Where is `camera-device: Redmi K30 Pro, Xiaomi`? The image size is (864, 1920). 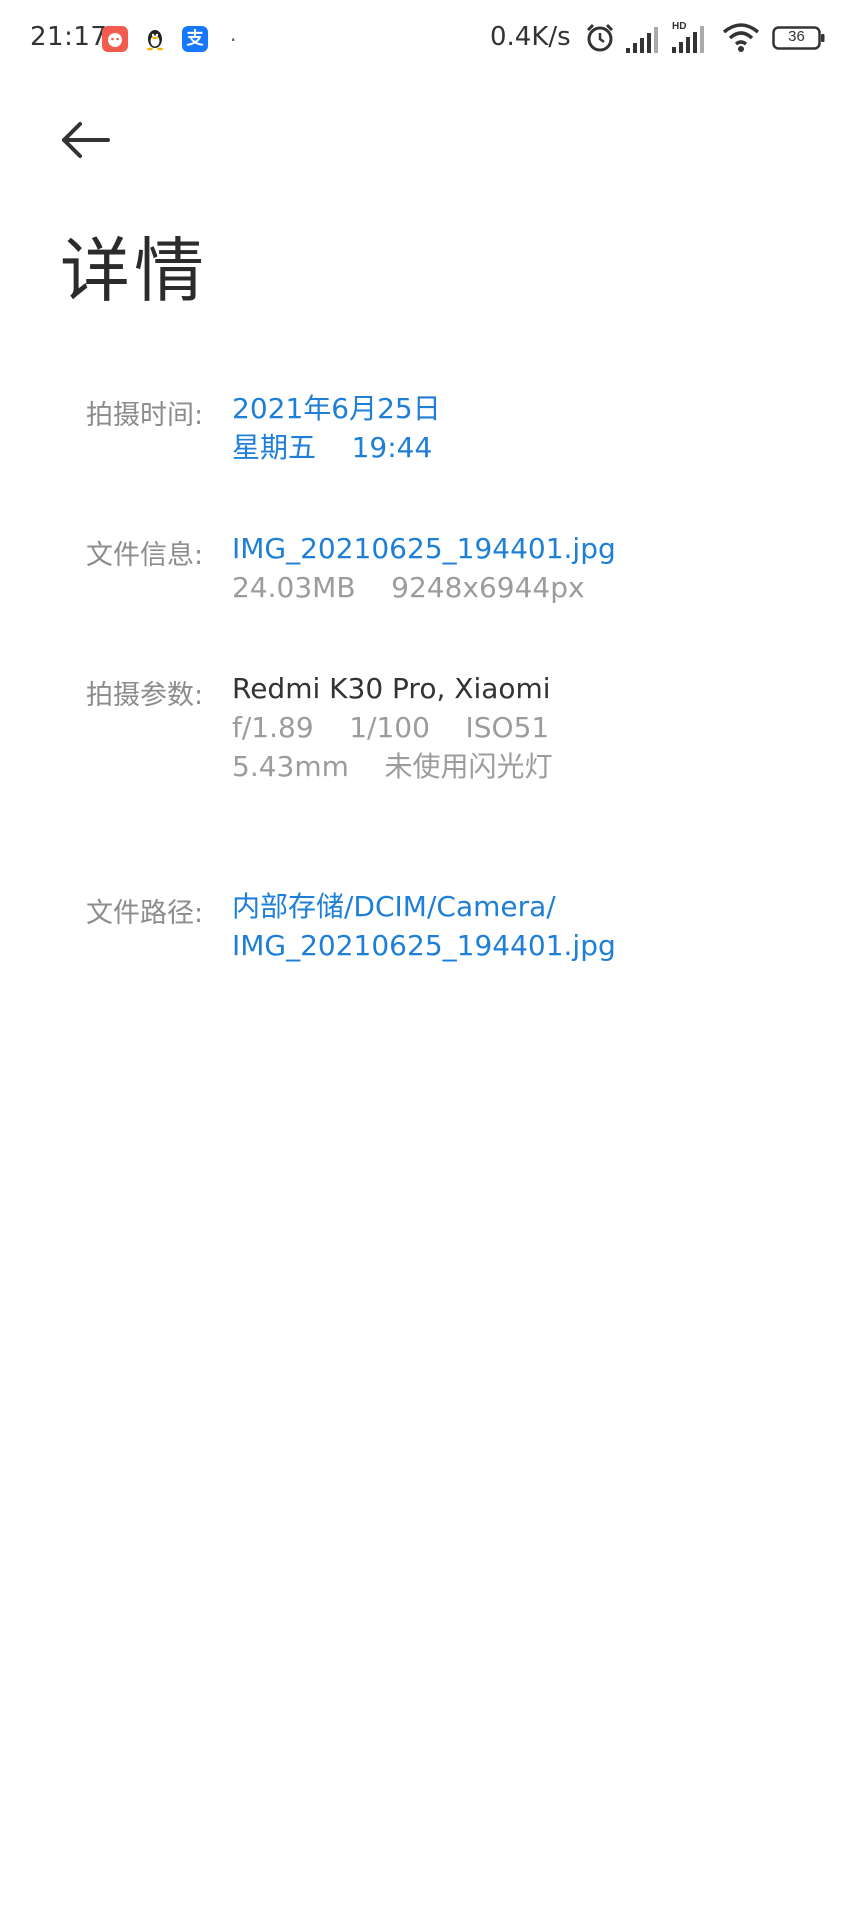
camera-device: Redmi K30 Pro, Xiaomi is located at coordinates (391, 688).